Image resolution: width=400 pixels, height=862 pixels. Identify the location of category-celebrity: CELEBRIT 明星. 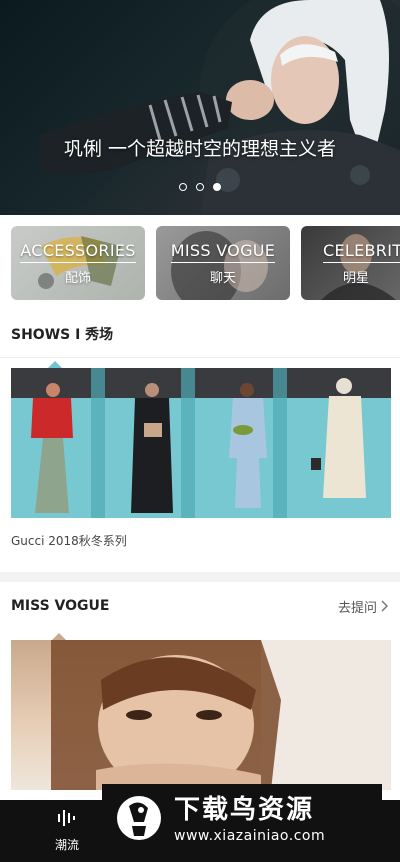
(350, 263).